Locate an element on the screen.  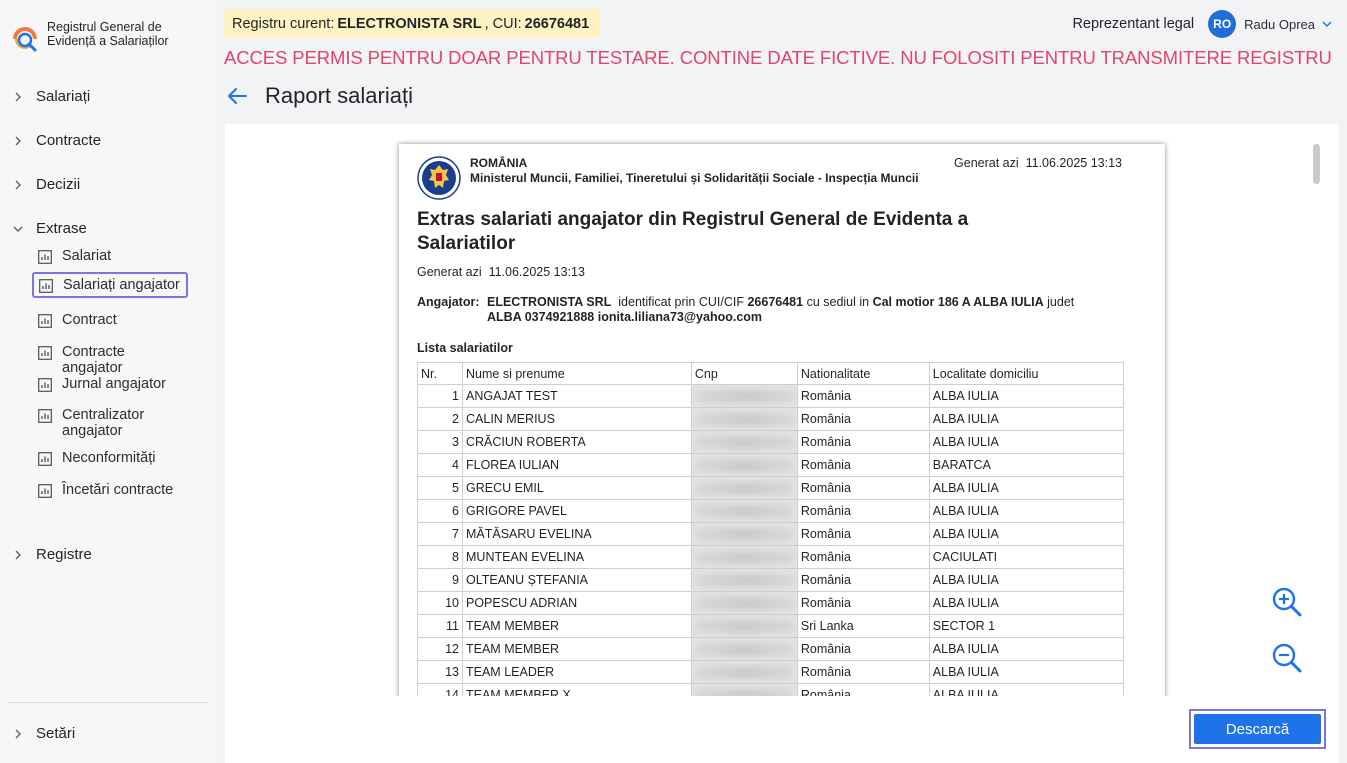
column-header: Localitate domiciliu is located at coordinates (1026, 373).